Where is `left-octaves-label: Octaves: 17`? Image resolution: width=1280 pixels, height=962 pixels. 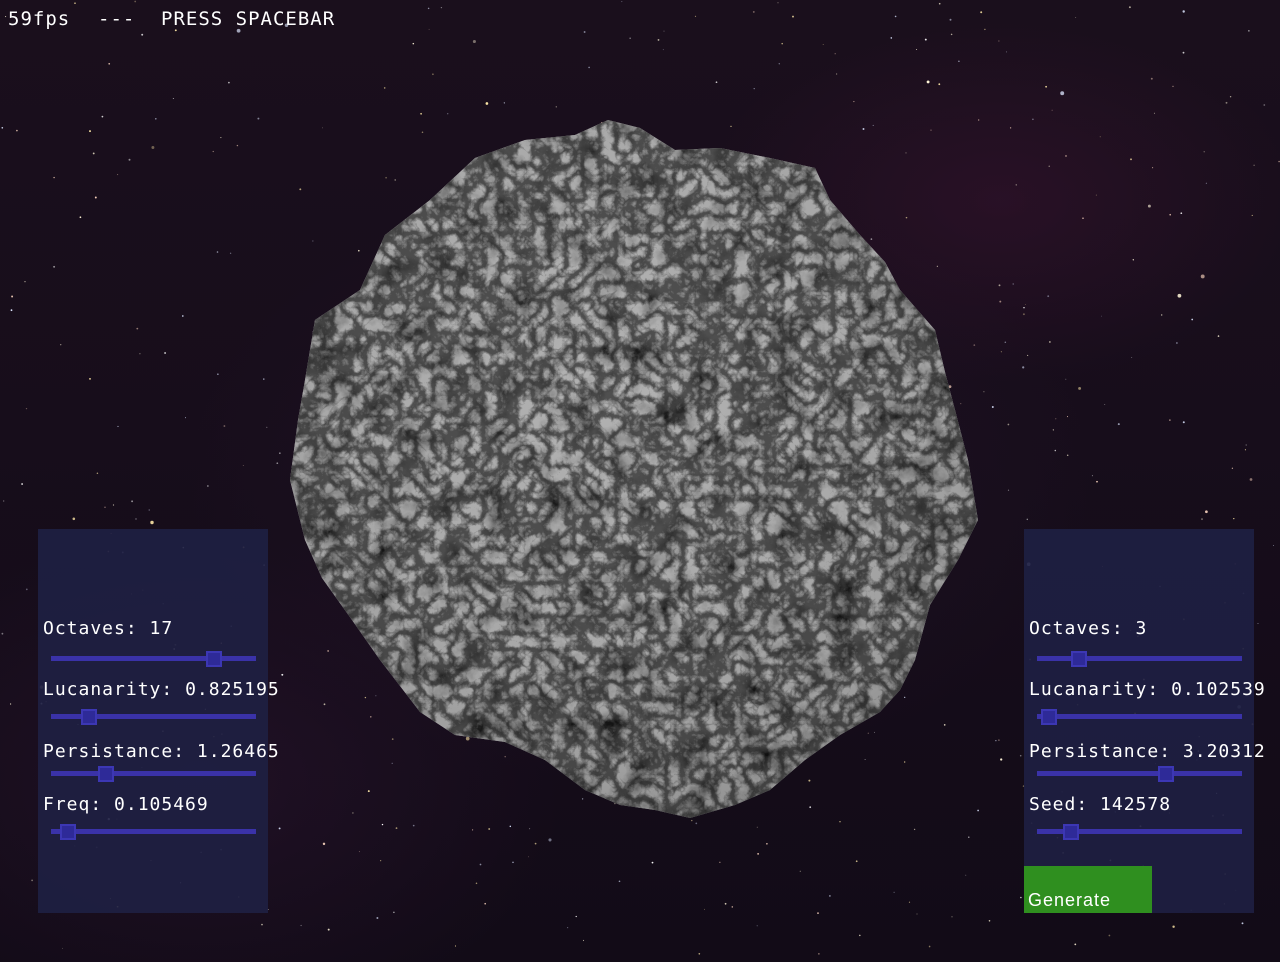
left-octaves-label: Octaves: 17 is located at coordinates (108, 628).